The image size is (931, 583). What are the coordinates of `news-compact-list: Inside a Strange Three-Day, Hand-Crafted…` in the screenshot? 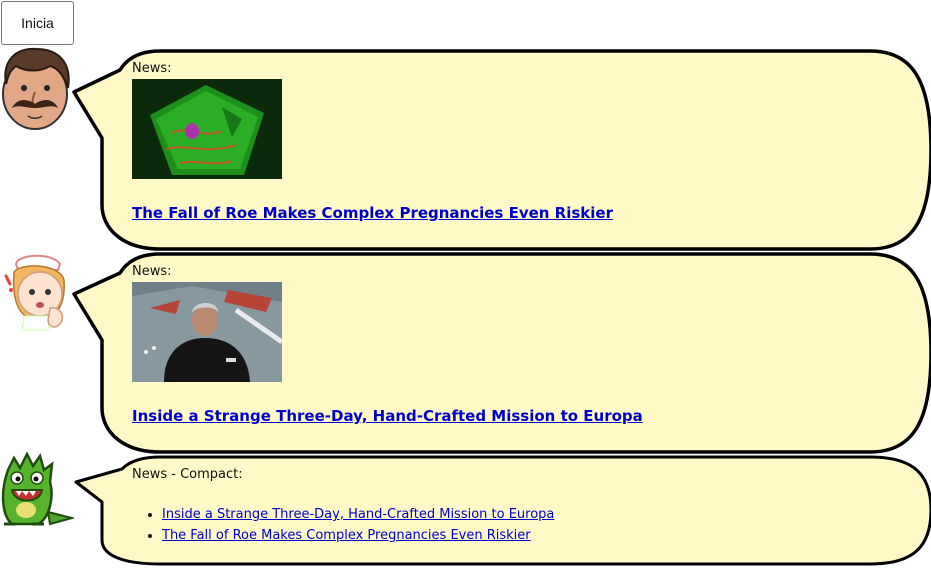 It's located at (343, 525).